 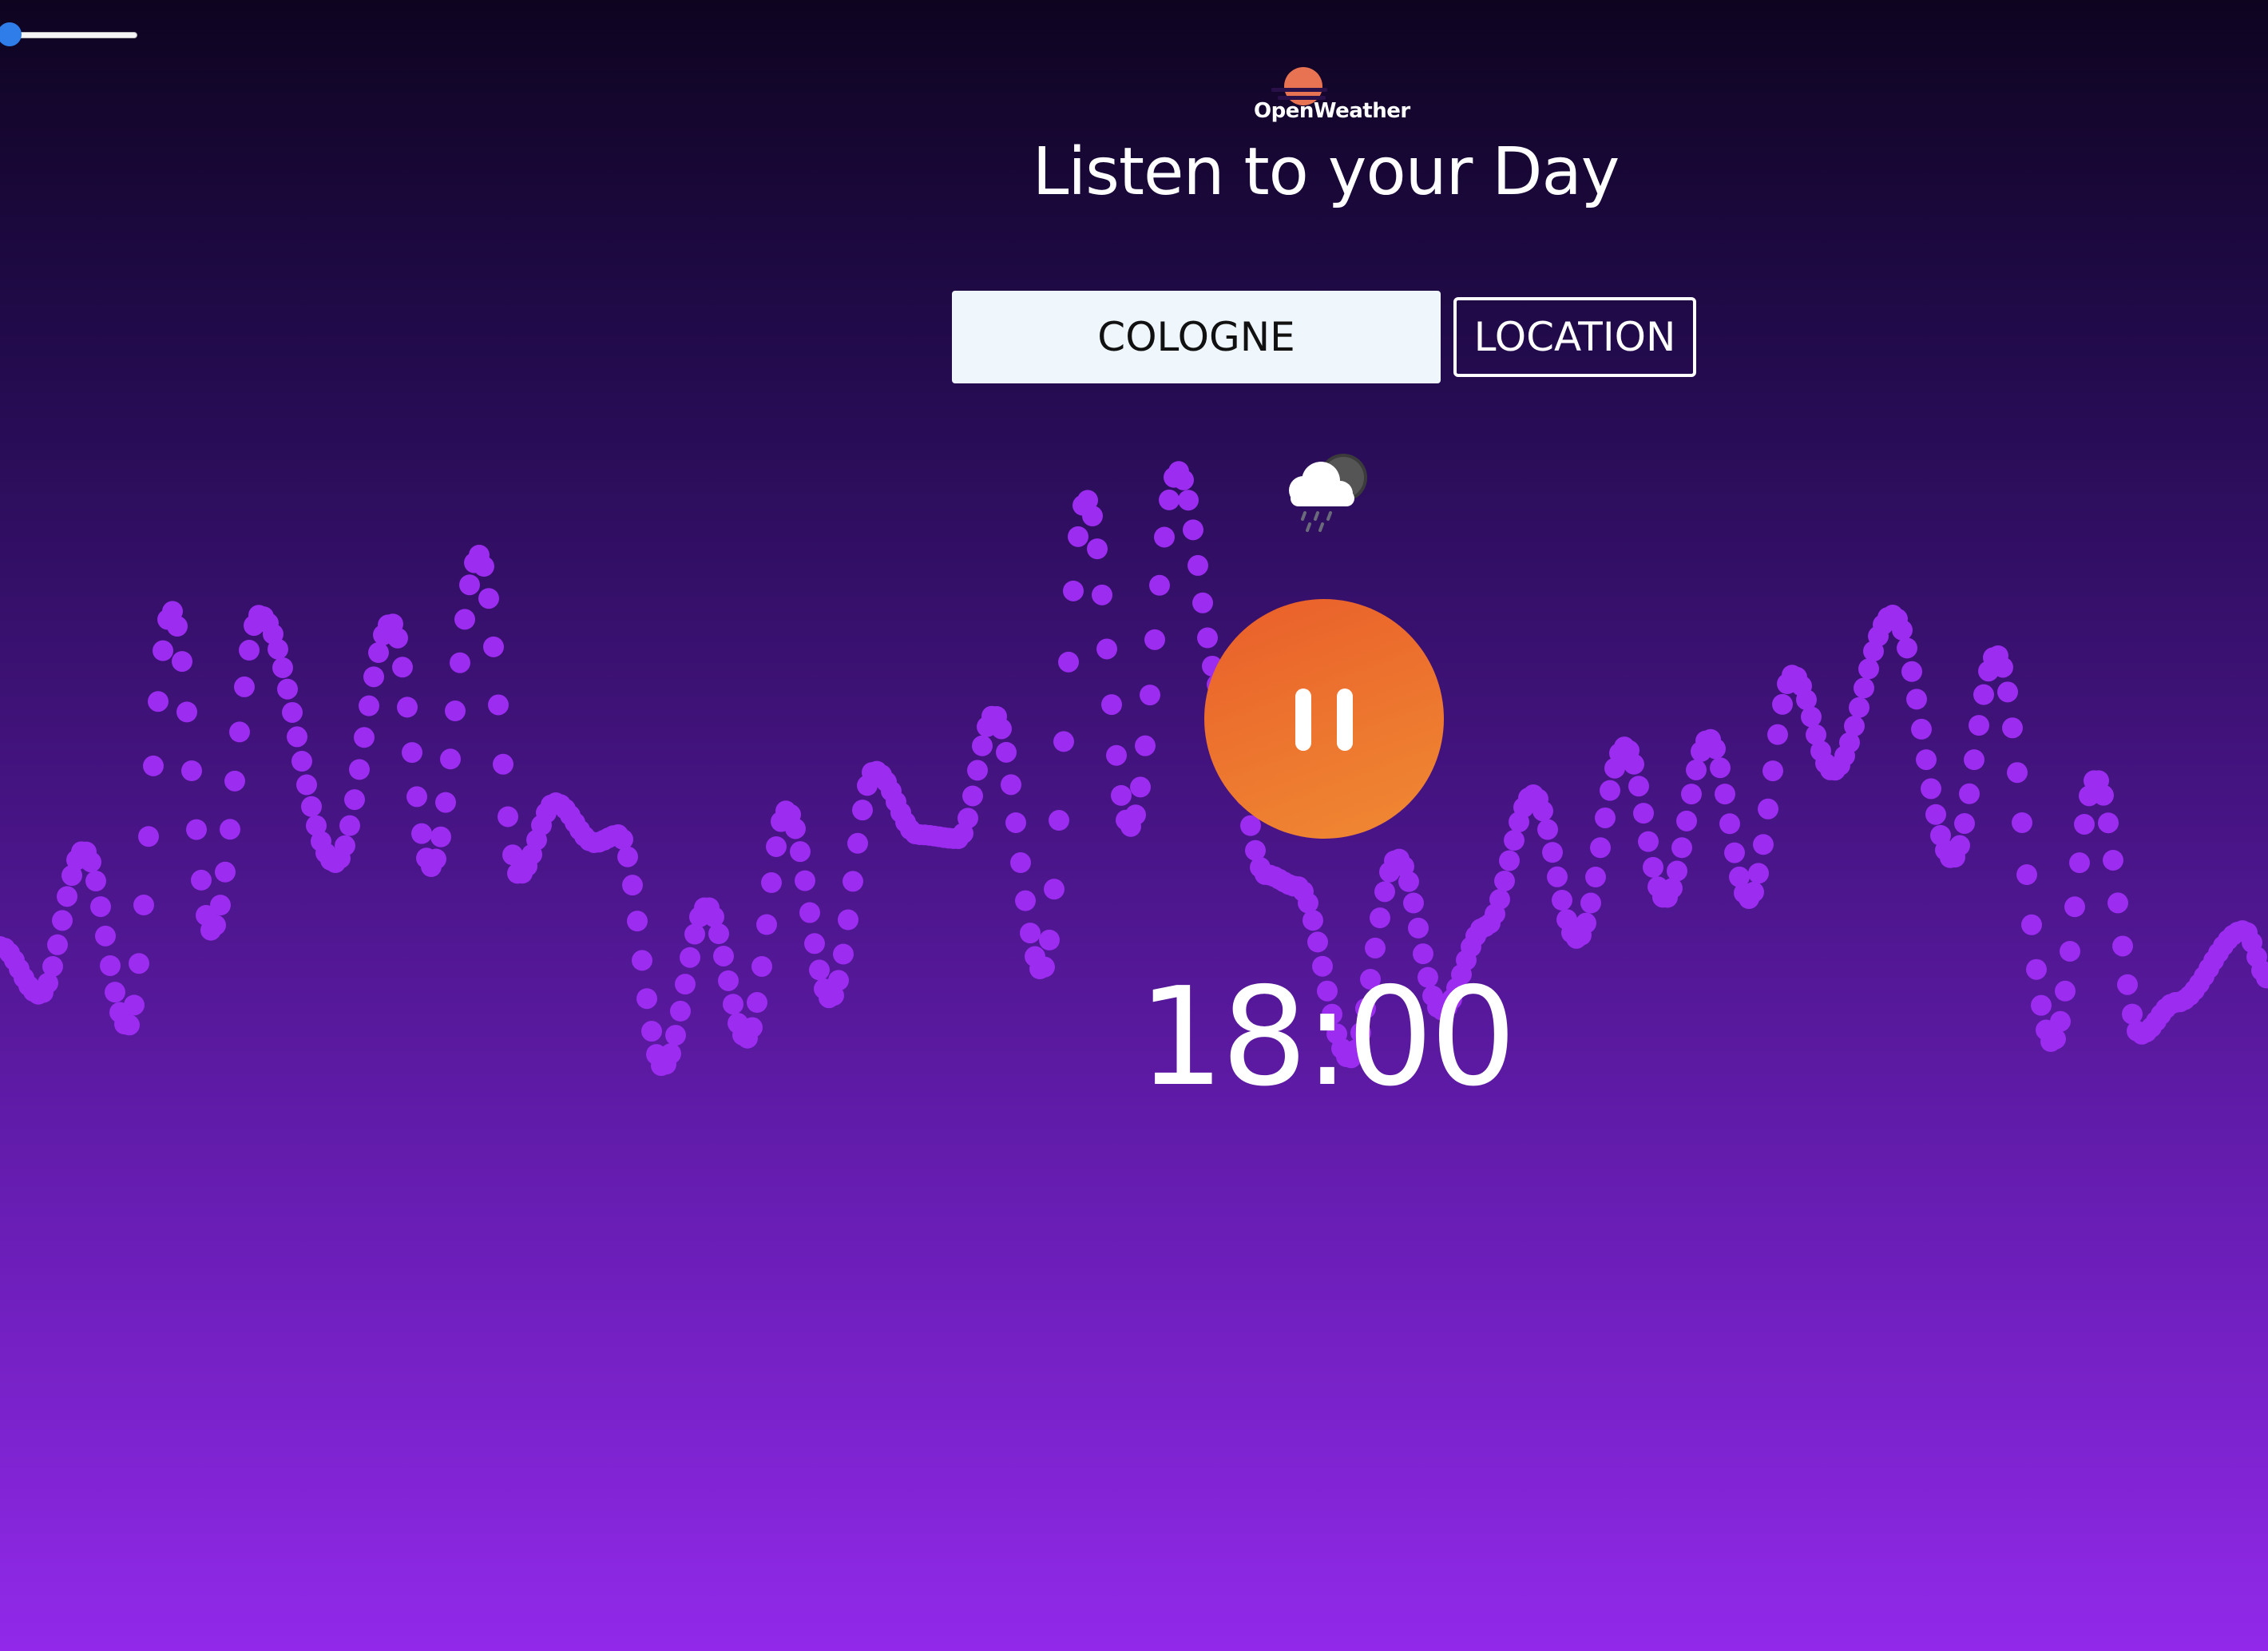 I want to click on cloud-rain-night-icon, so click(x=1328, y=493).